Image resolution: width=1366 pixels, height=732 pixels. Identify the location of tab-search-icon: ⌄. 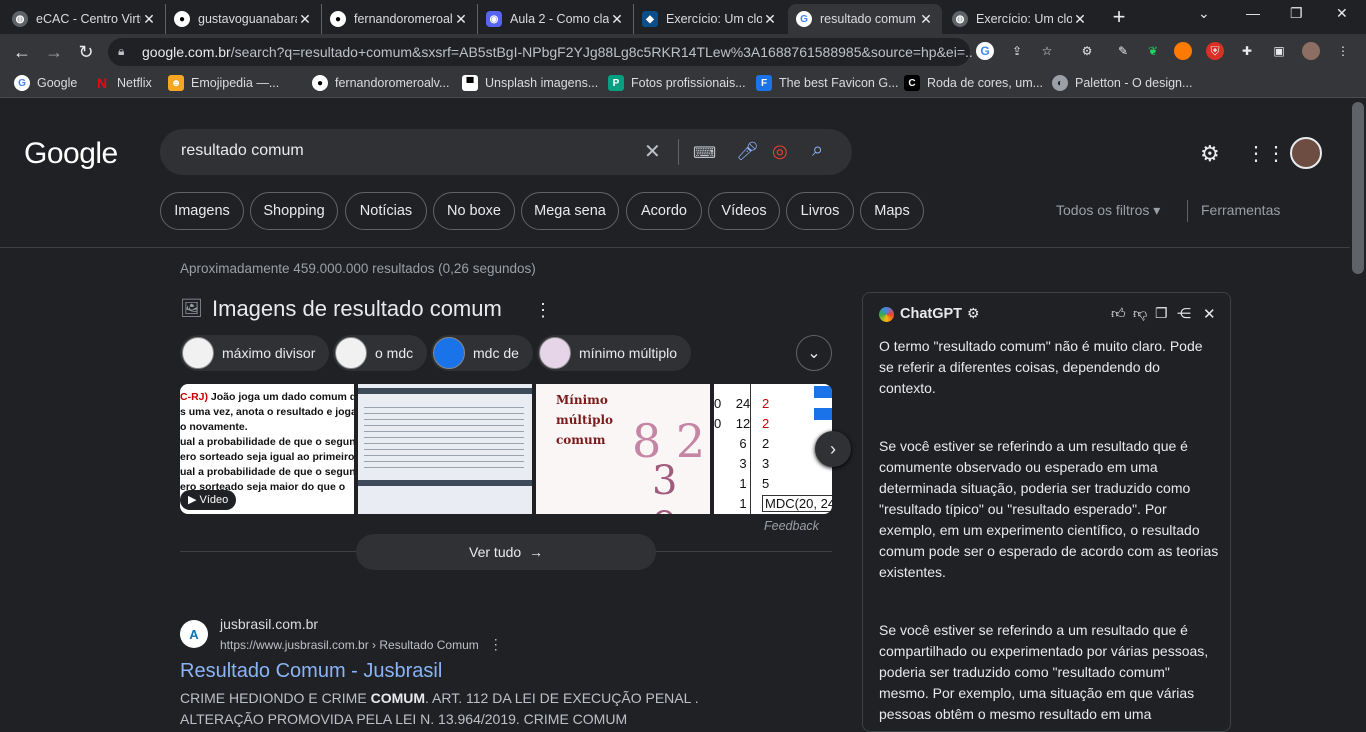
(1204, 13).